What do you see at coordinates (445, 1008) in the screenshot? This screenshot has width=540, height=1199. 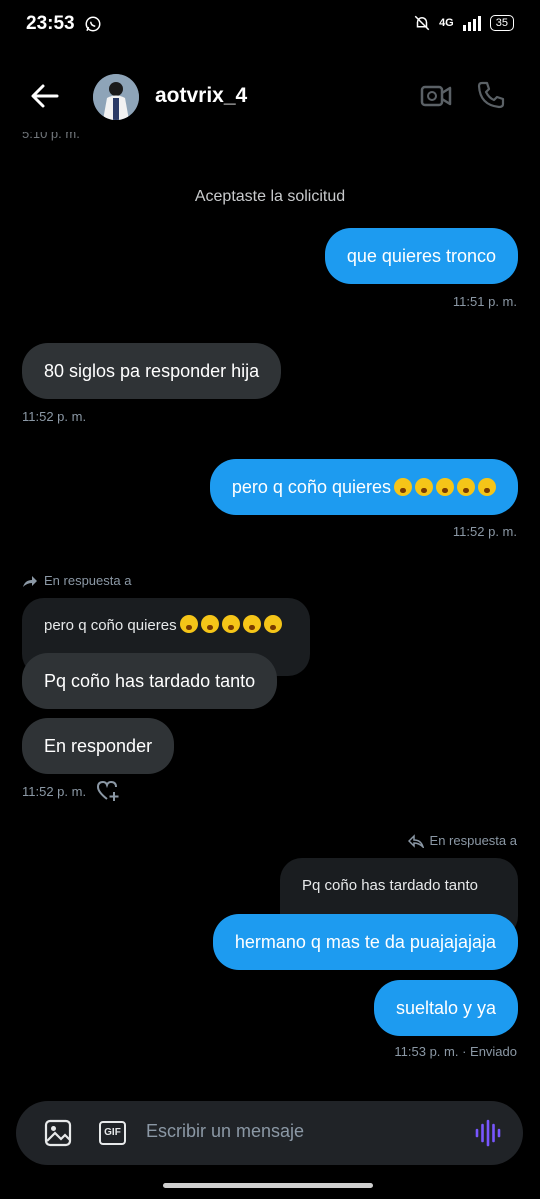 I see `outgoing-message: sueltalo y ya` at bounding box center [445, 1008].